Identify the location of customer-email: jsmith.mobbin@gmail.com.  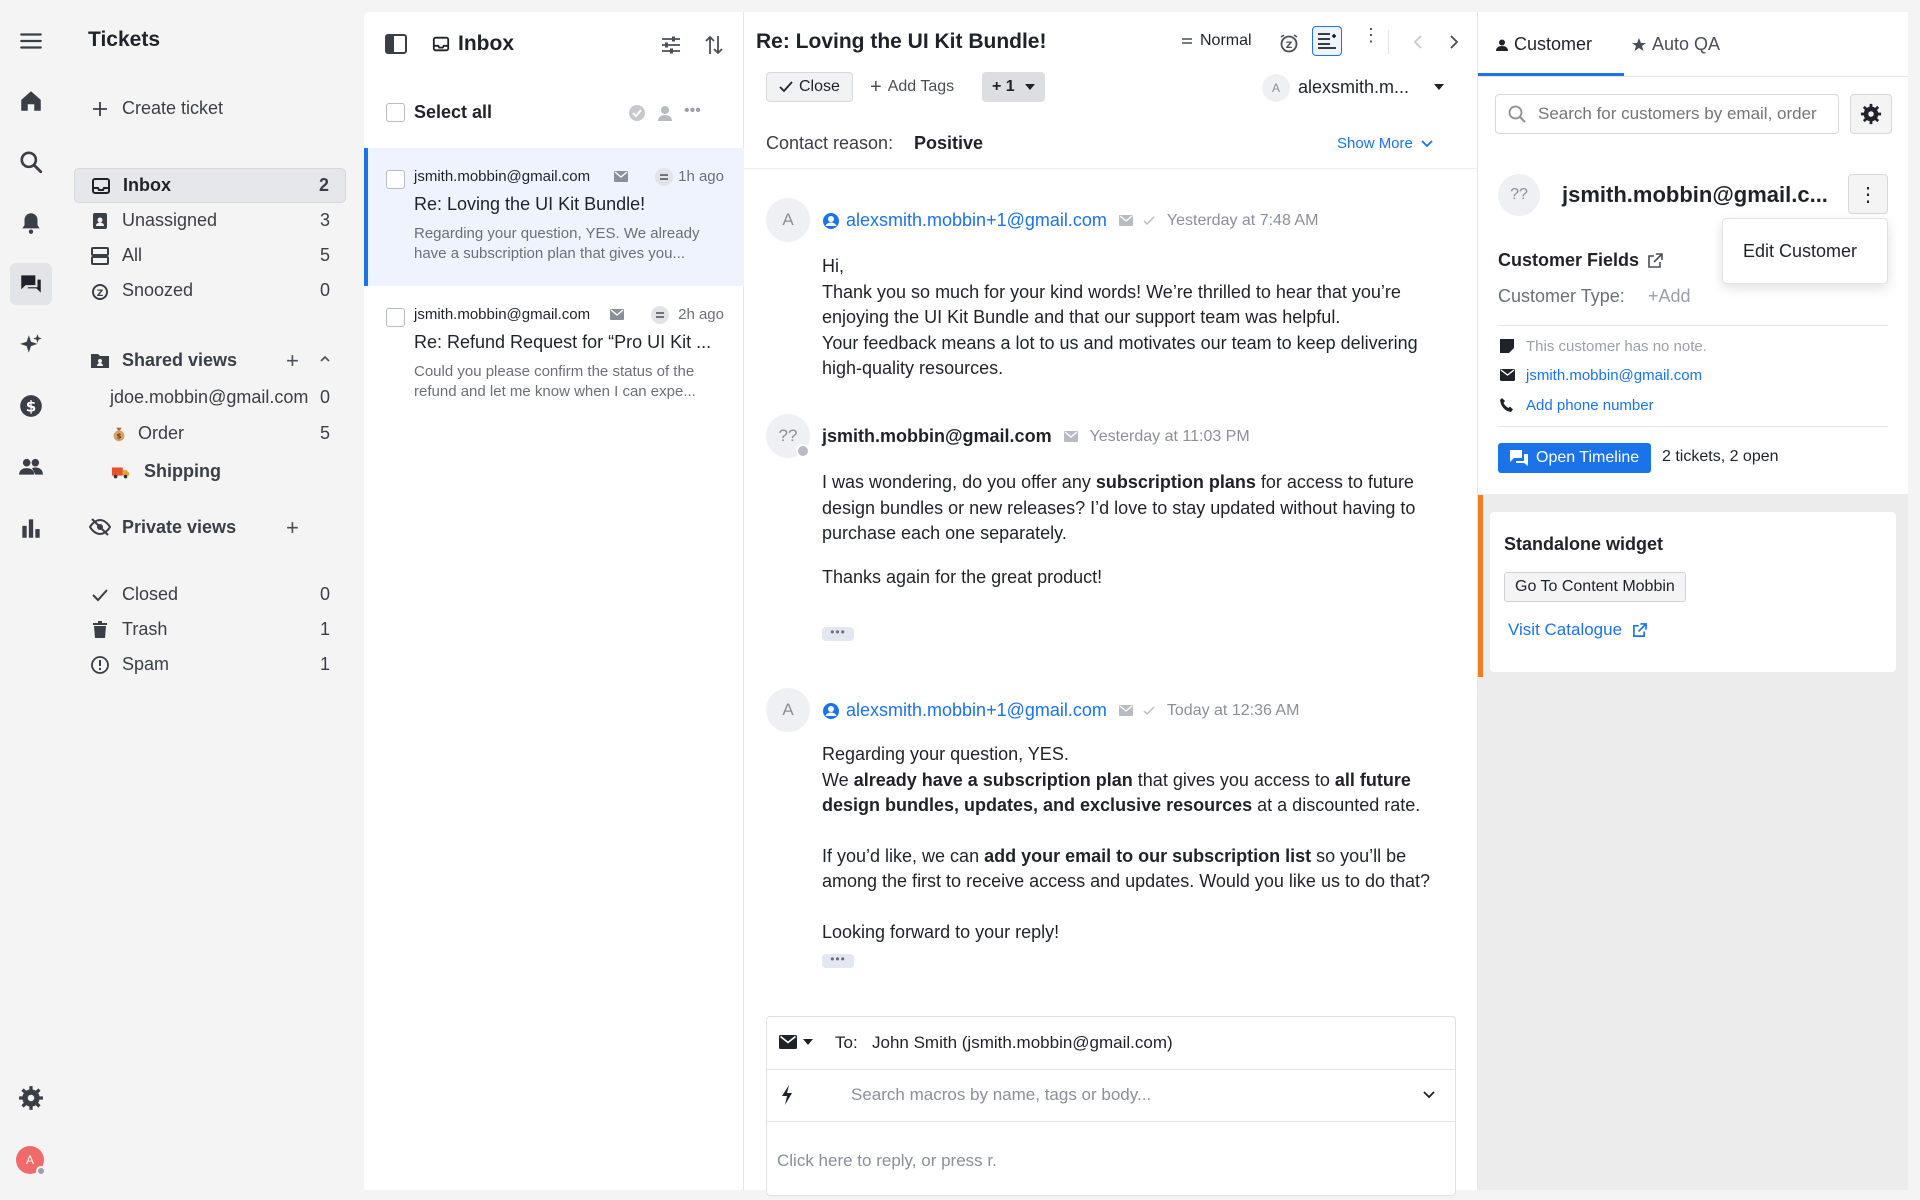
(1614, 375).